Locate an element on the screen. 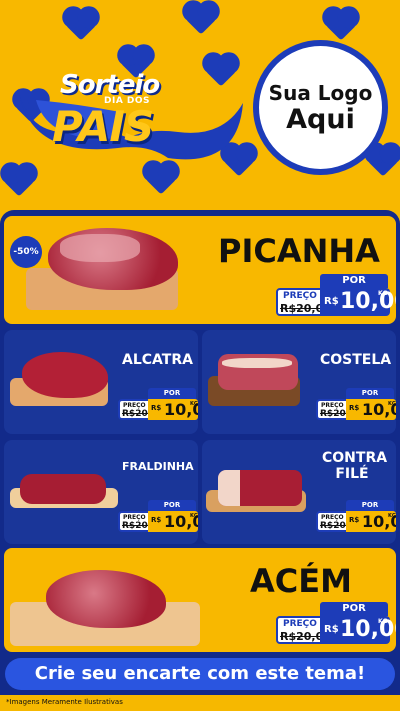 Image resolution: width=400 pixels, height=711 pixels. meat-marbling is located at coordinates (100, 248).